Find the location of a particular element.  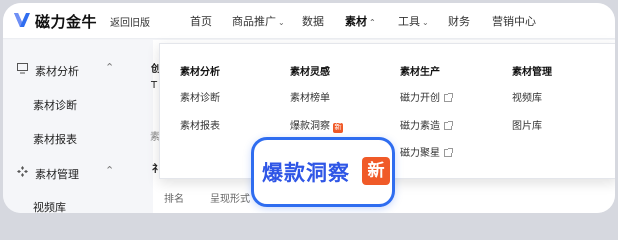

nav-material-label: 素材 is located at coordinates (356, 21).